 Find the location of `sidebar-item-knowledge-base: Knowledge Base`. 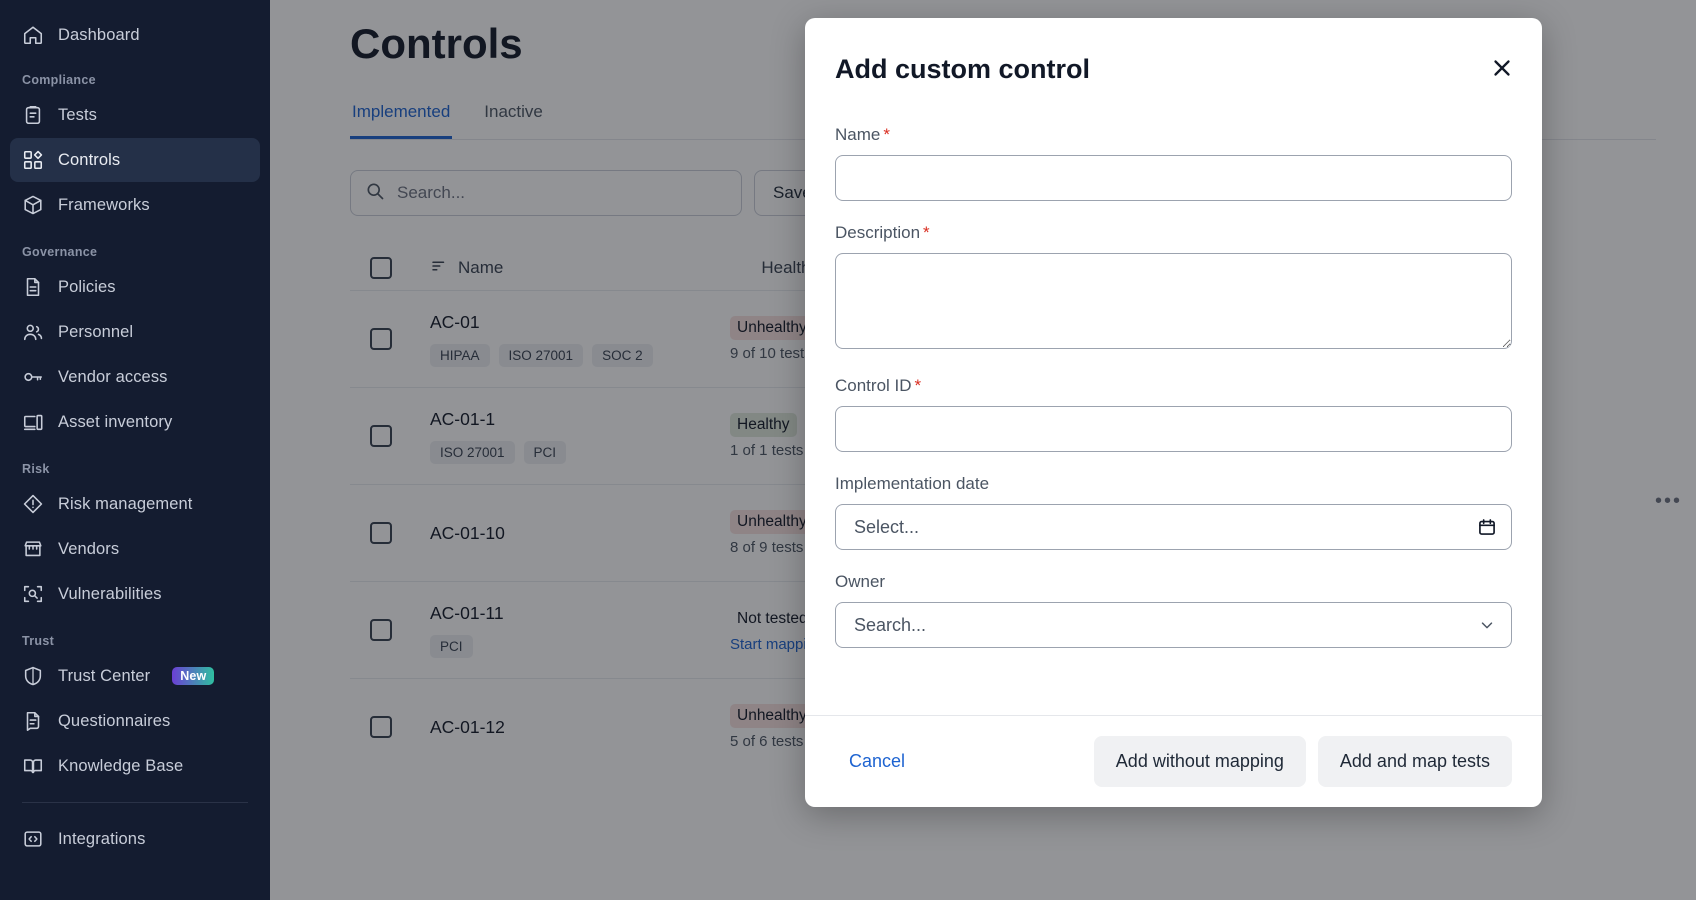

sidebar-item-knowledge-base: Knowledge Base is located at coordinates (135, 766).